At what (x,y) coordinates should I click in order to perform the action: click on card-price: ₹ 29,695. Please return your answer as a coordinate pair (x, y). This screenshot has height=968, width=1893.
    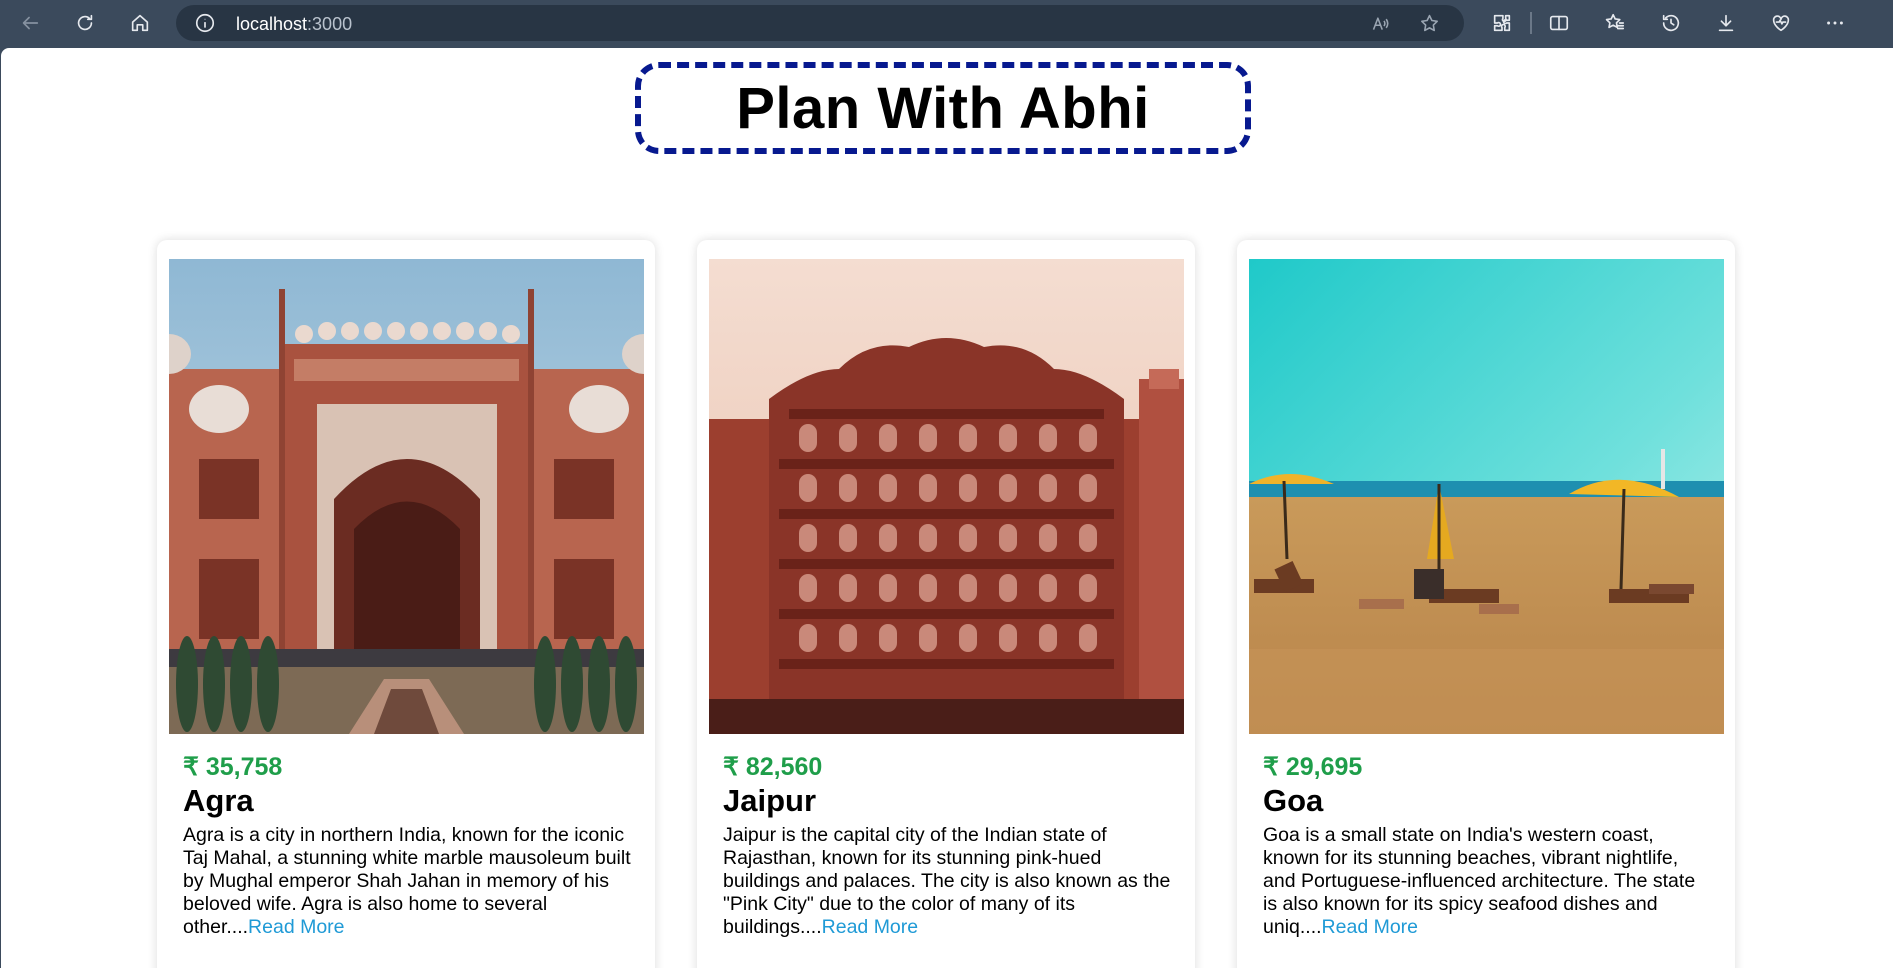
    Looking at the image, I should click on (1313, 767).